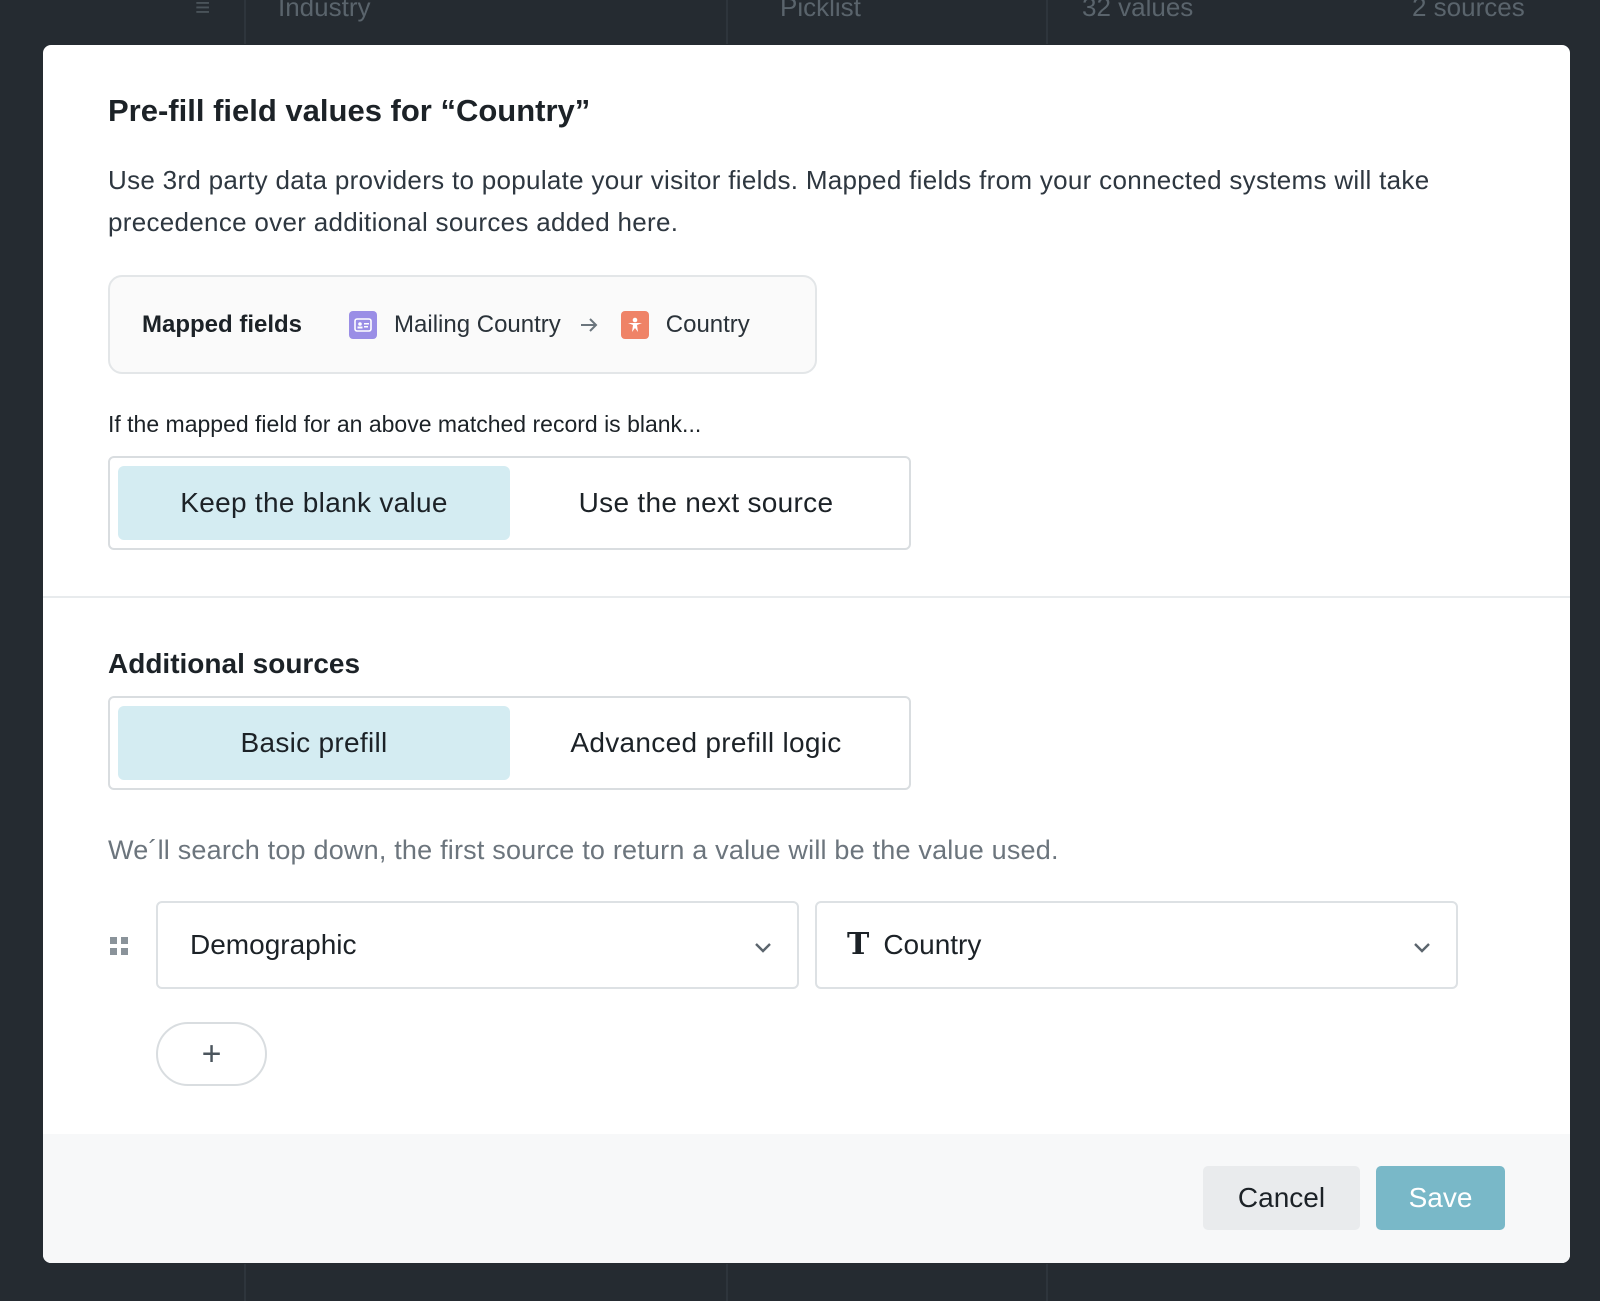 This screenshot has height=1301, width=1600. Describe the element at coordinates (707, 324) in the screenshot. I see `mapped-destination-field: Country` at that location.